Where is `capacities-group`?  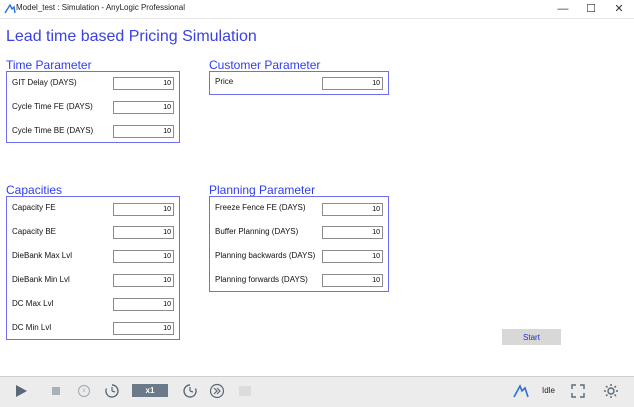 capacities-group is located at coordinates (93, 268).